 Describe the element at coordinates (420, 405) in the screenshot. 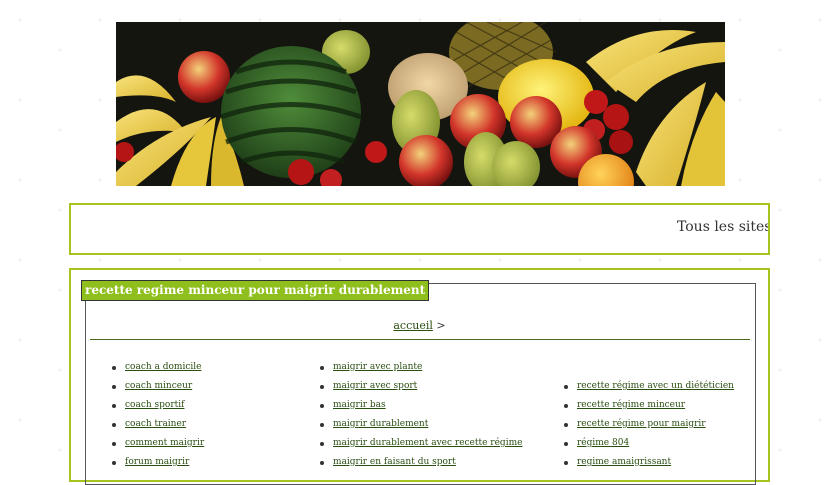

I see `list-item: maigrir bas` at that location.